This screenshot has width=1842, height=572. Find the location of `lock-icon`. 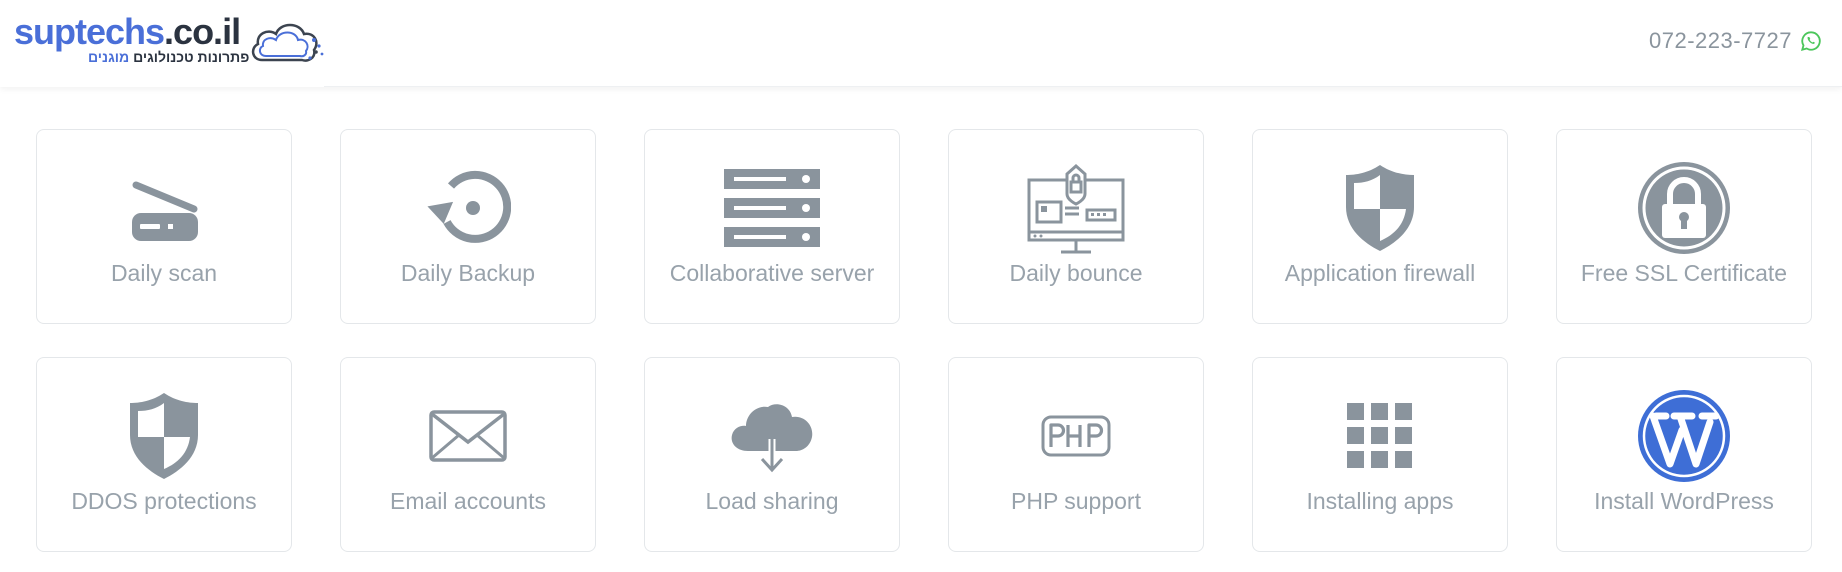

lock-icon is located at coordinates (1684, 208).